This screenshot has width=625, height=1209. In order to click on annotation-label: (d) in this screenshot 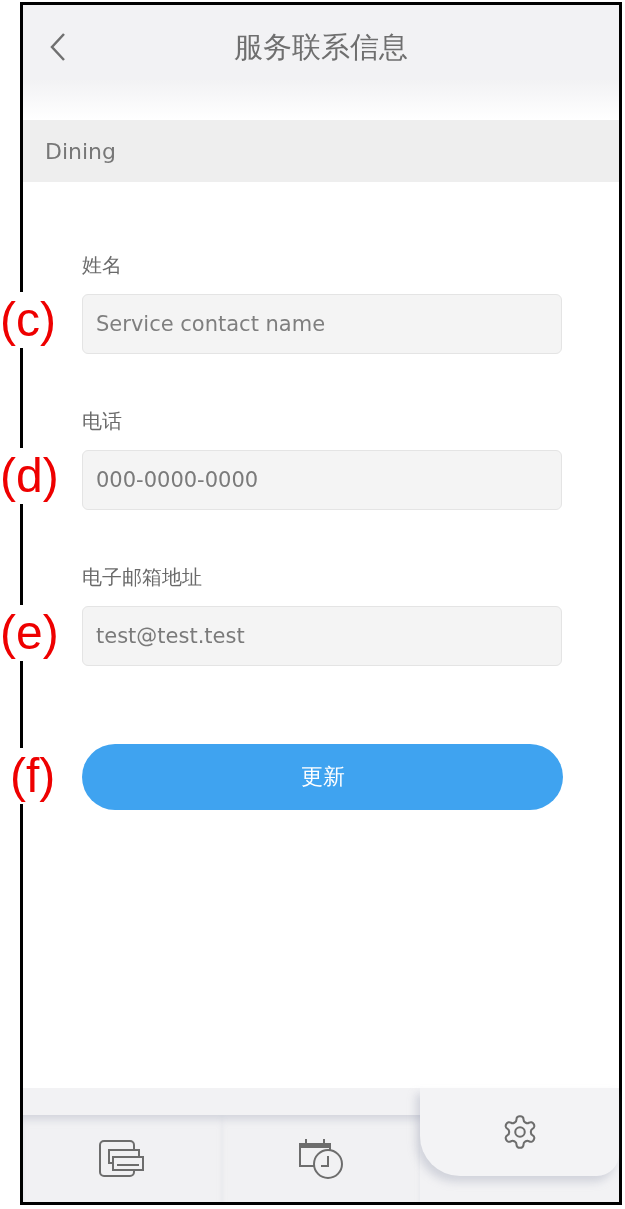, I will do `click(29, 476)`.